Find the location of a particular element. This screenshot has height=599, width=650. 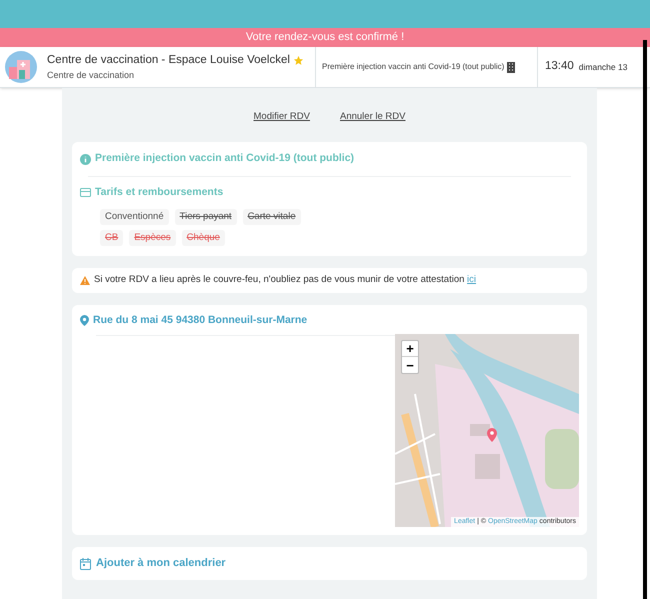

appointment-date: dimanche 13 is located at coordinates (603, 67).